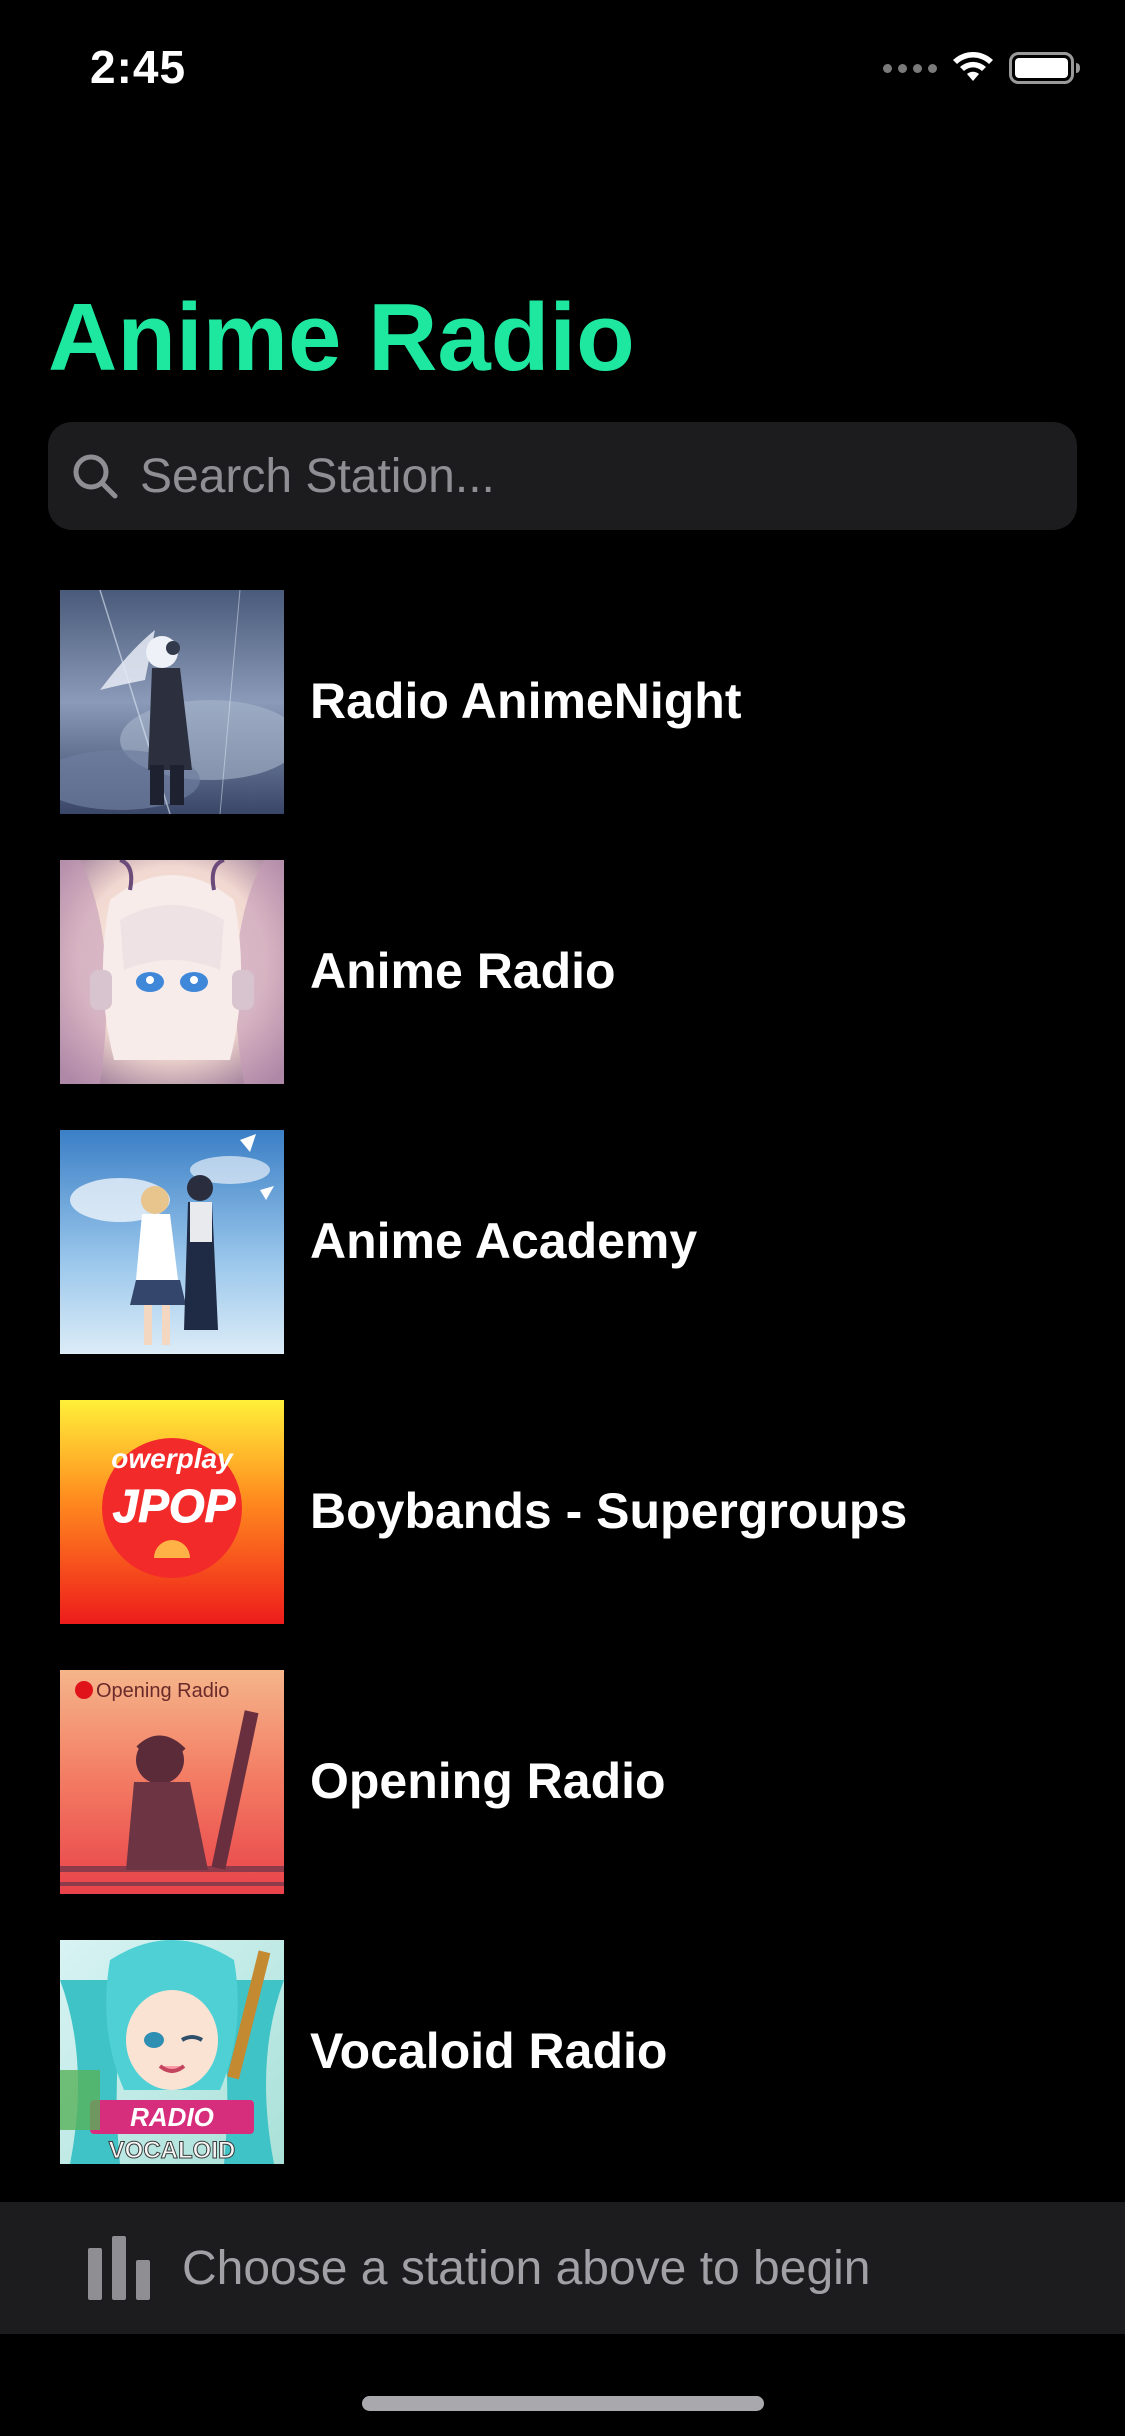  What do you see at coordinates (607, 476) in the screenshot?
I see `search-input` at bounding box center [607, 476].